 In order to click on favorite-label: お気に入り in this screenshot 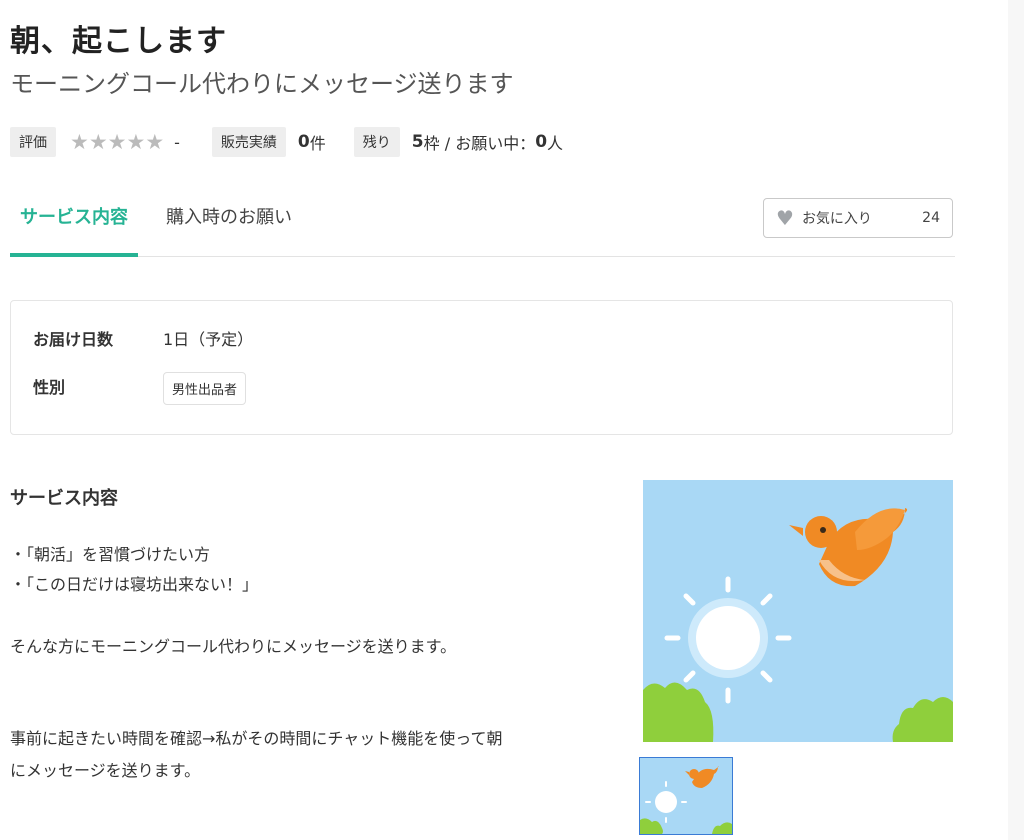, I will do `click(836, 219)`.